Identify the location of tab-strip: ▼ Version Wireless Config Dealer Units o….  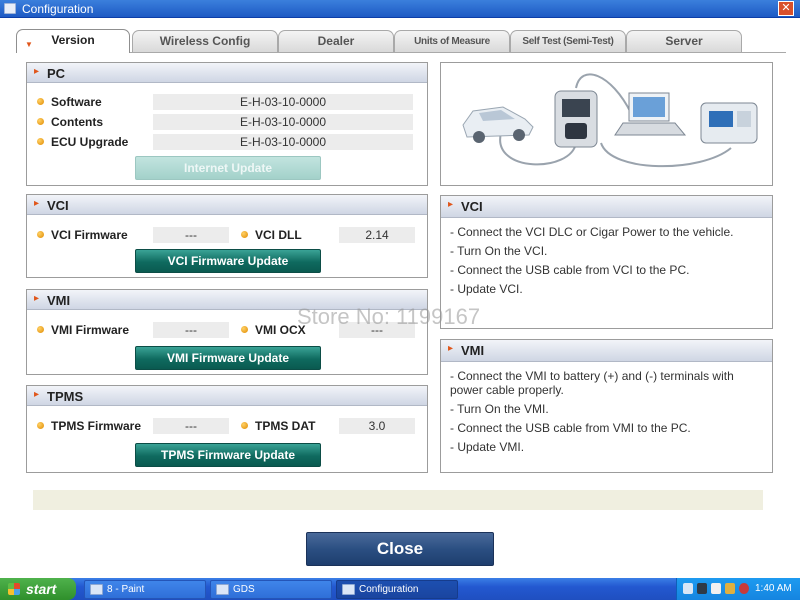
(406, 41).